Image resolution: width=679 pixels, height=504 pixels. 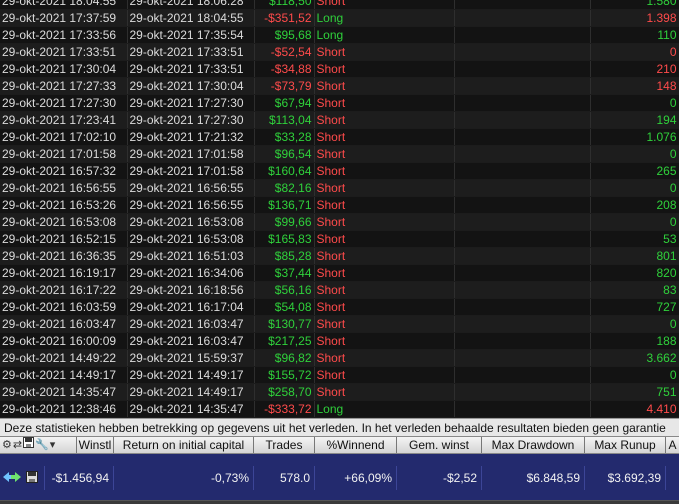 What do you see at coordinates (64, 35) in the screenshot?
I see `entry-time-cell: 29-okt-2021 17:33:56` at bounding box center [64, 35].